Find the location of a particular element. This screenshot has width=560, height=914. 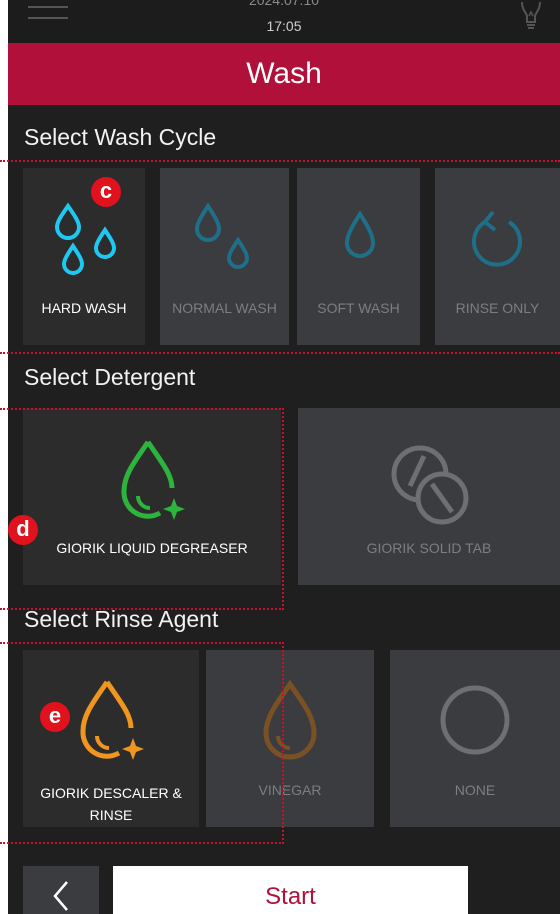

wash-option-soft-wash: SOFT WASH is located at coordinates (358, 256).